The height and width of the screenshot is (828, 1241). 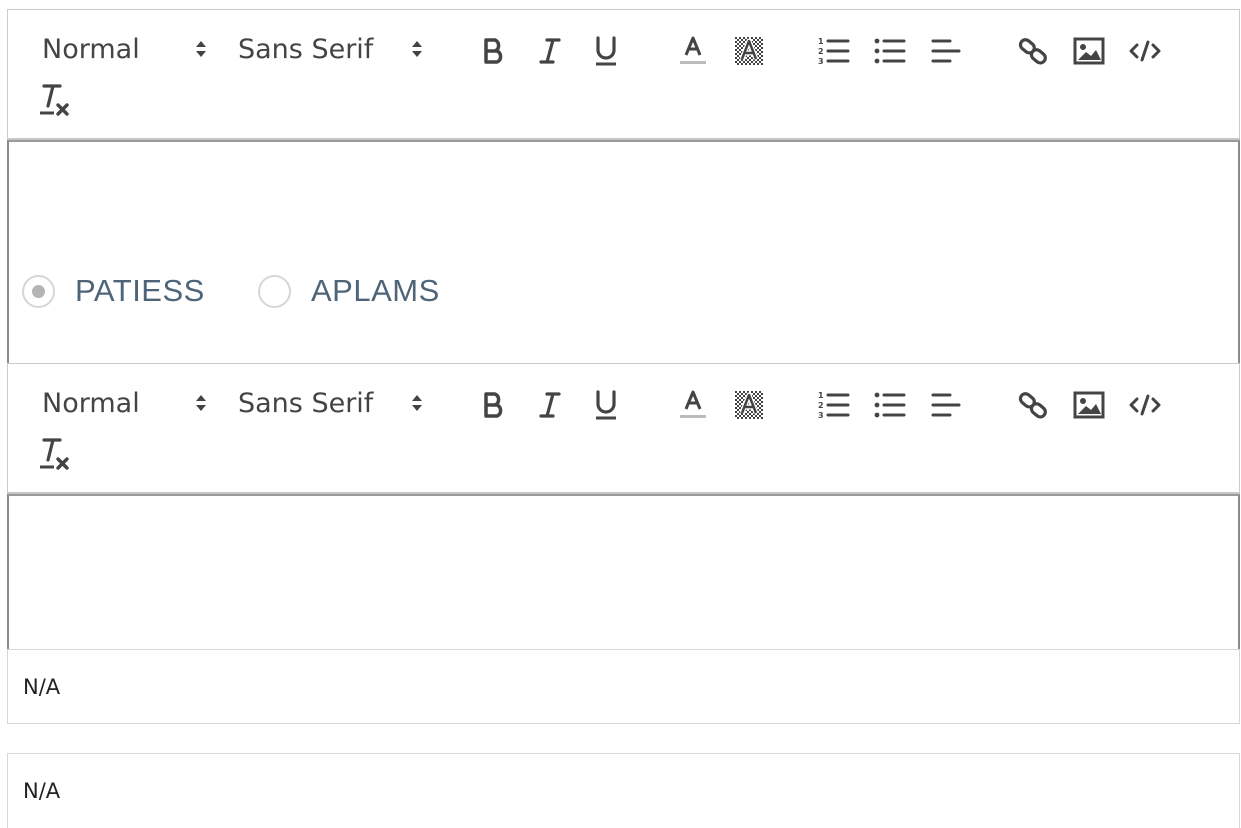 What do you see at coordinates (375, 290) in the screenshot?
I see `radio-label: APLAMS` at bounding box center [375, 290].